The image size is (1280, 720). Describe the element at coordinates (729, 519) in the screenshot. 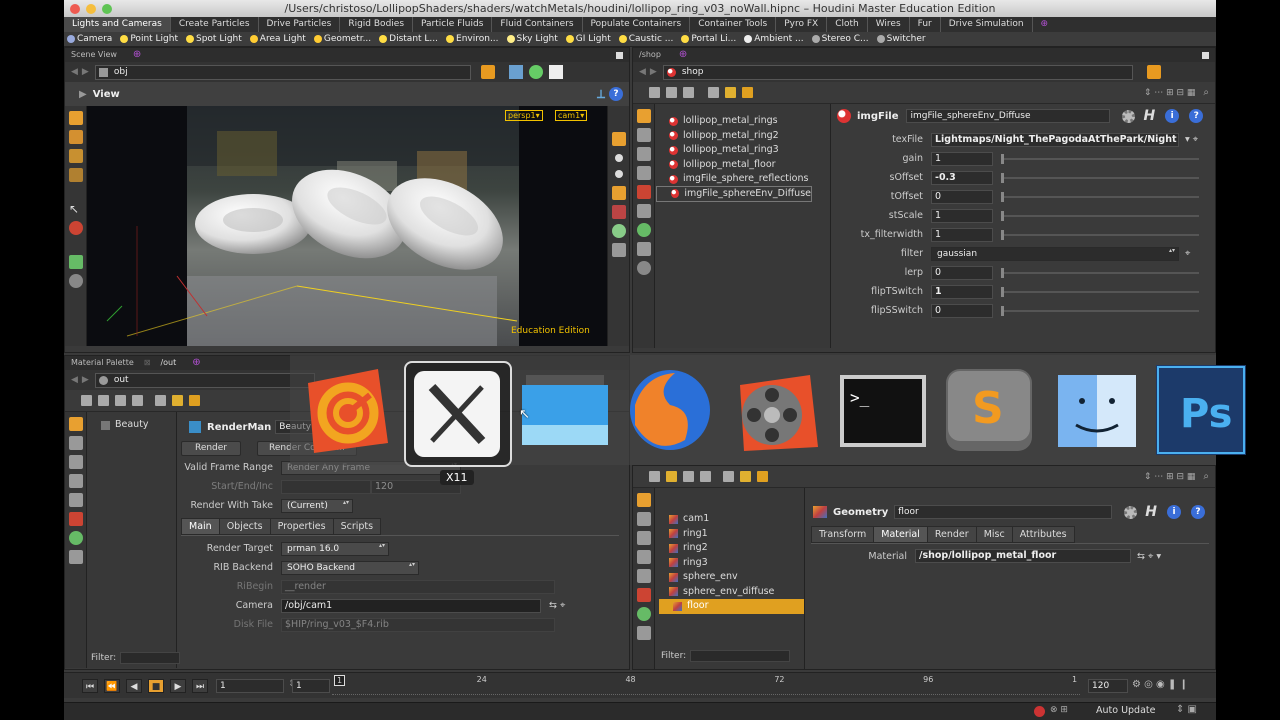

I see `obj-node-cam1: cam1` at that location.